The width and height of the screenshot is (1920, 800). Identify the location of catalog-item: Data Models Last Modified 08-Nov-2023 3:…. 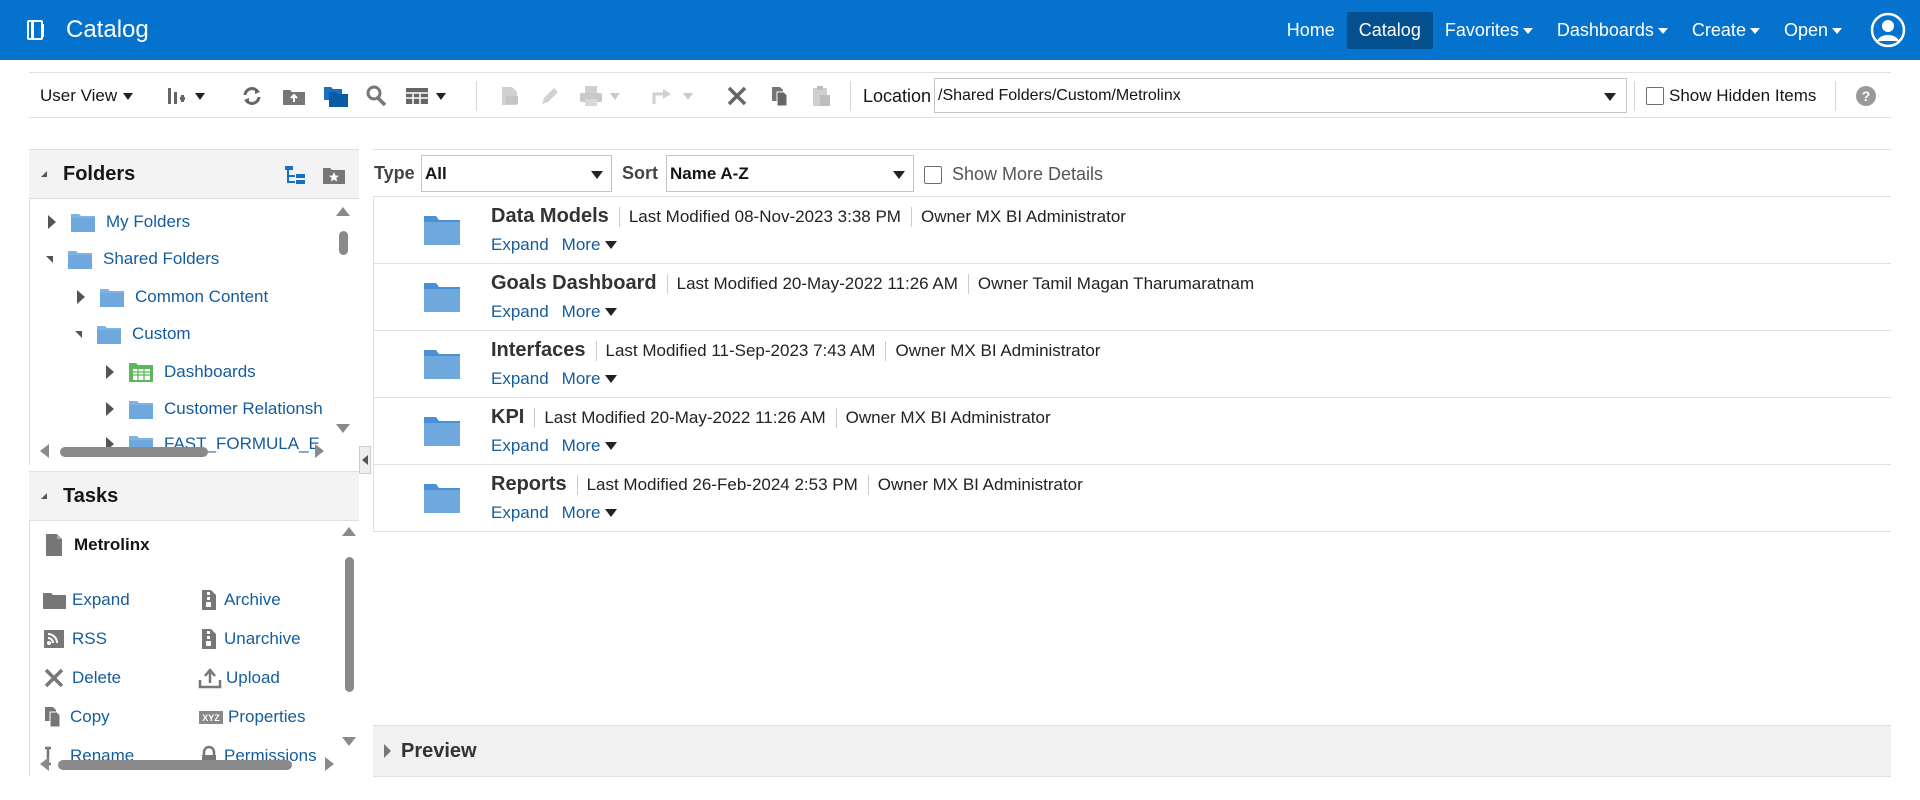
(1132, 230).